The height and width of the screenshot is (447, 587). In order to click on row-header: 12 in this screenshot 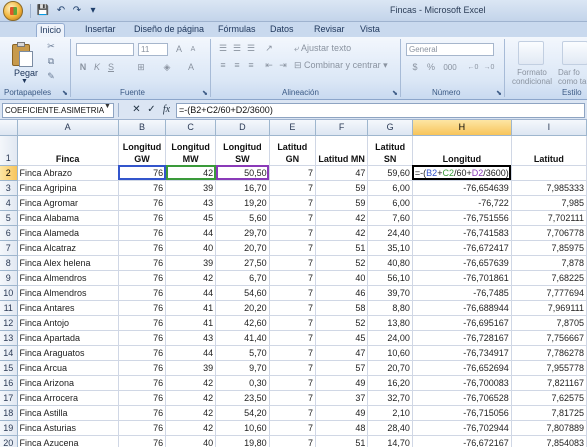, I will do `click(9, 323)`.